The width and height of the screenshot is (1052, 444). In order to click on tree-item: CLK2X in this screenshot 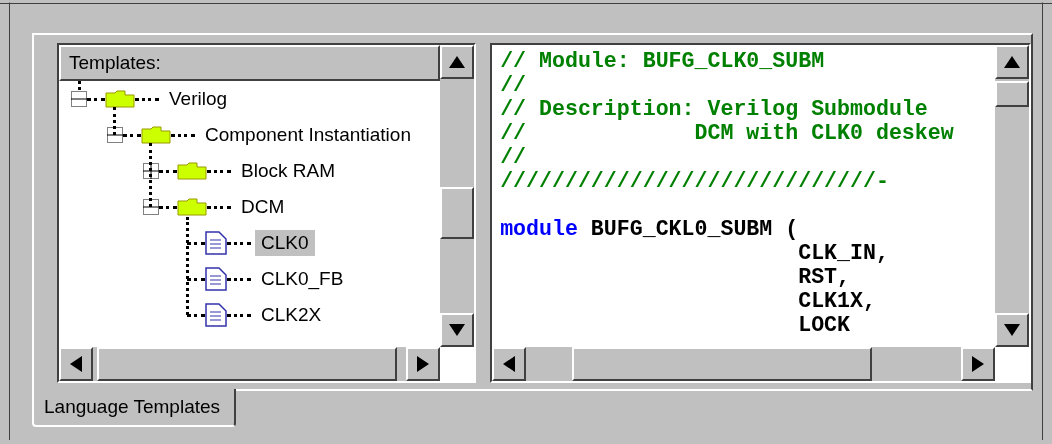, I will do `click(291, 315)`.